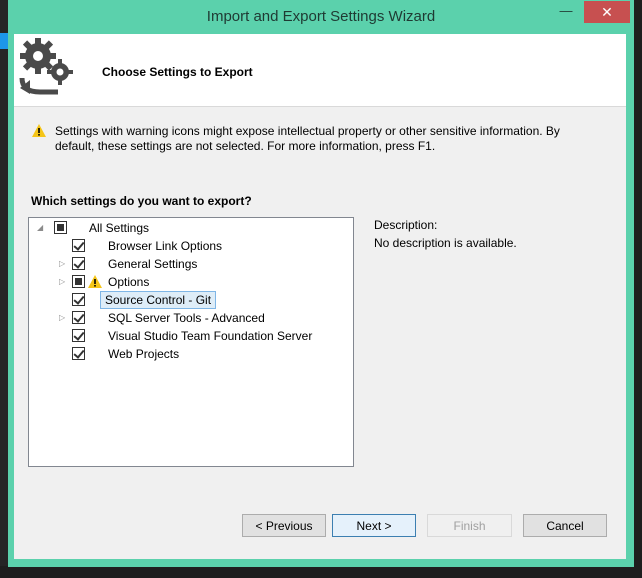 This screenshot has height=578, width=642. I want to click on collapse-arrow-icon: ◢, so click(41, 228).